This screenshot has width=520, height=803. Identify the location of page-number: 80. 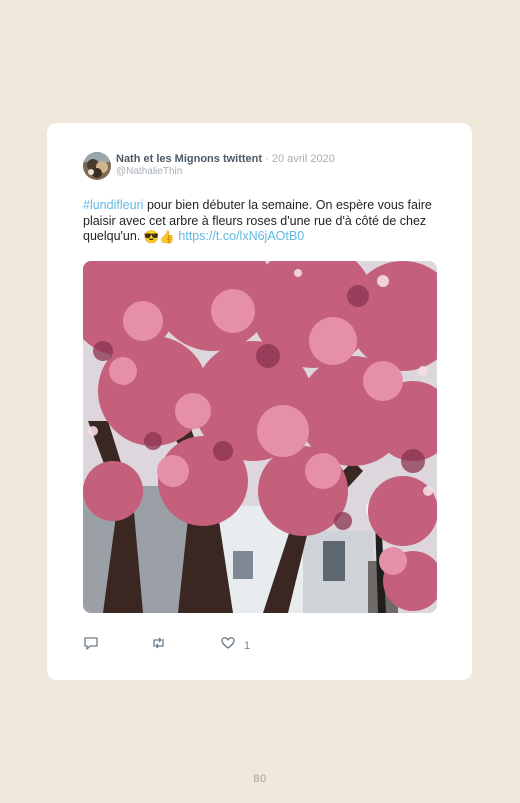
(260, 779).